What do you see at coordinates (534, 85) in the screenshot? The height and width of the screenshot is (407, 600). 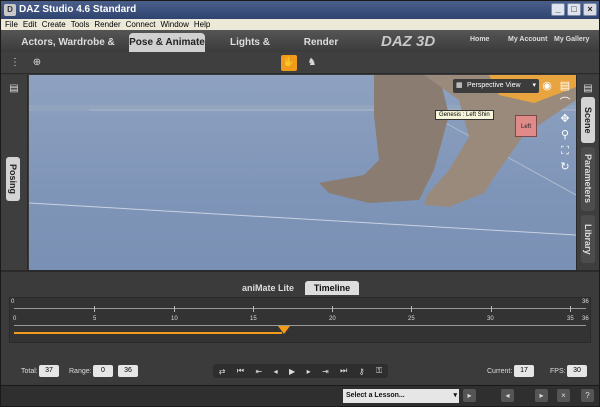 I see `chevron-down-icon: ▾` at bounding box center [534, 85].